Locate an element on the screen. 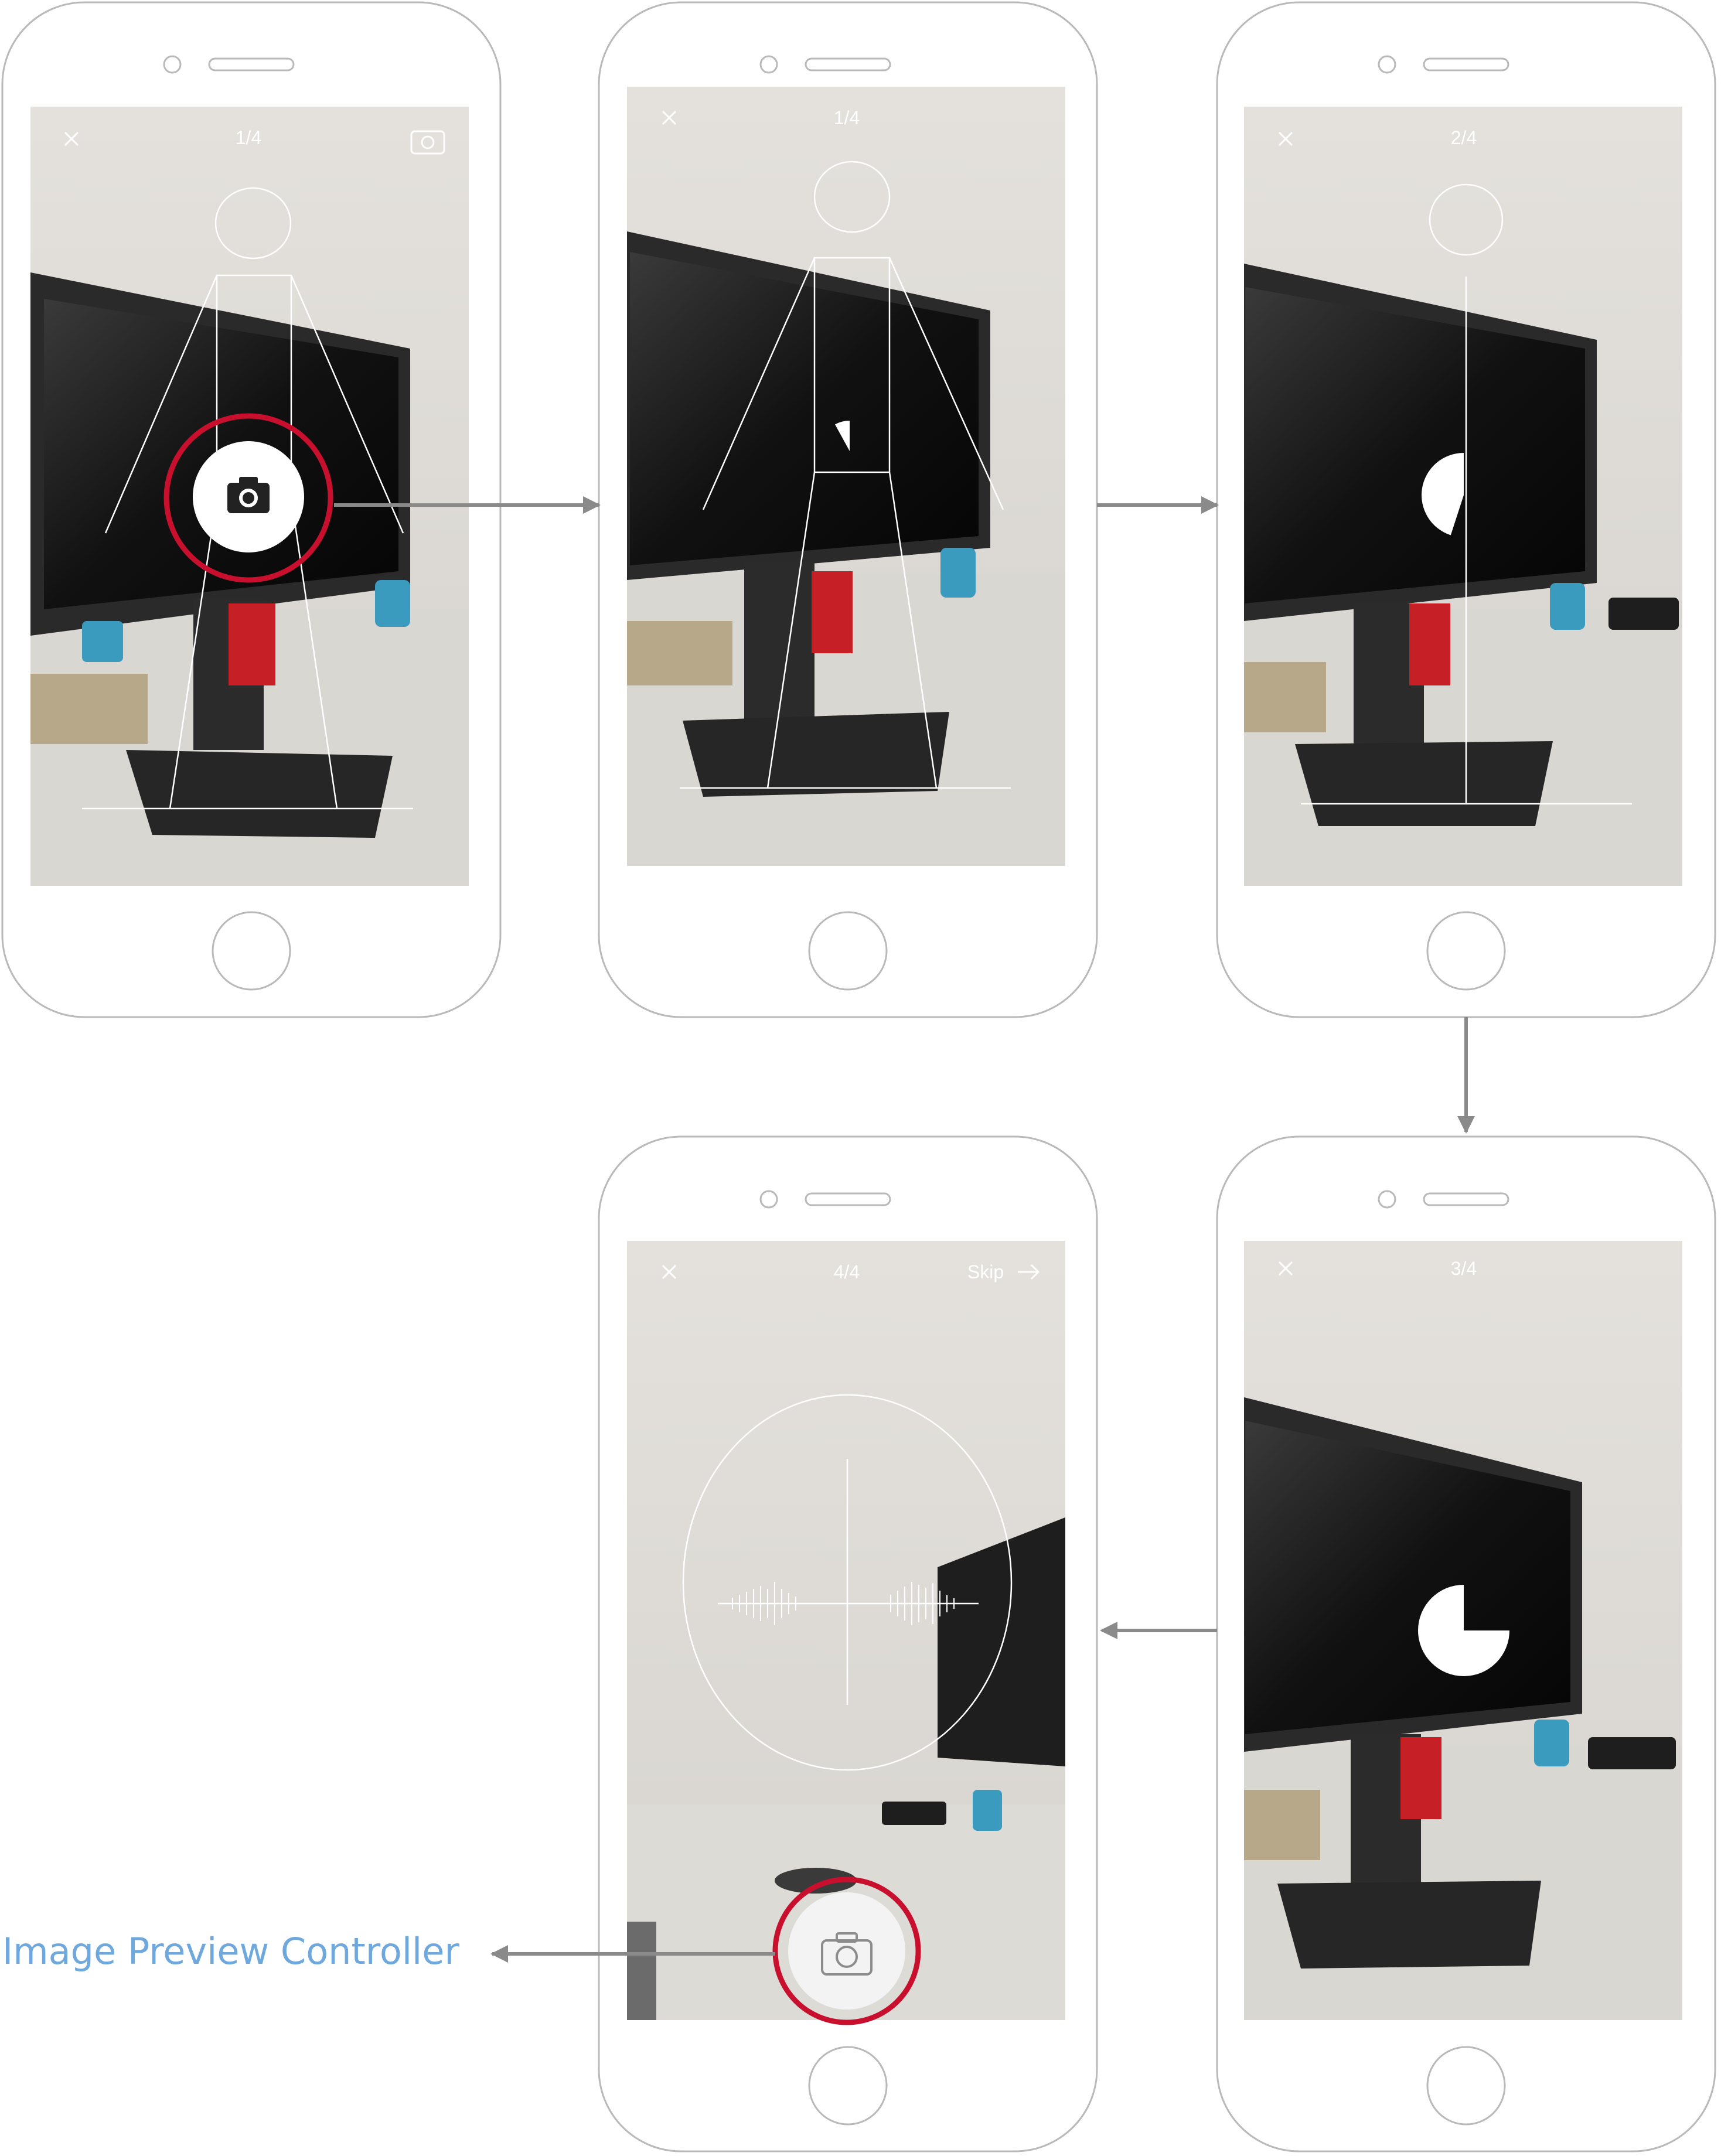 Image resolution: width=1721 pixels, height=2156 pixels. phone-screen-1: 1/4 is located at coordinates (251, 510).